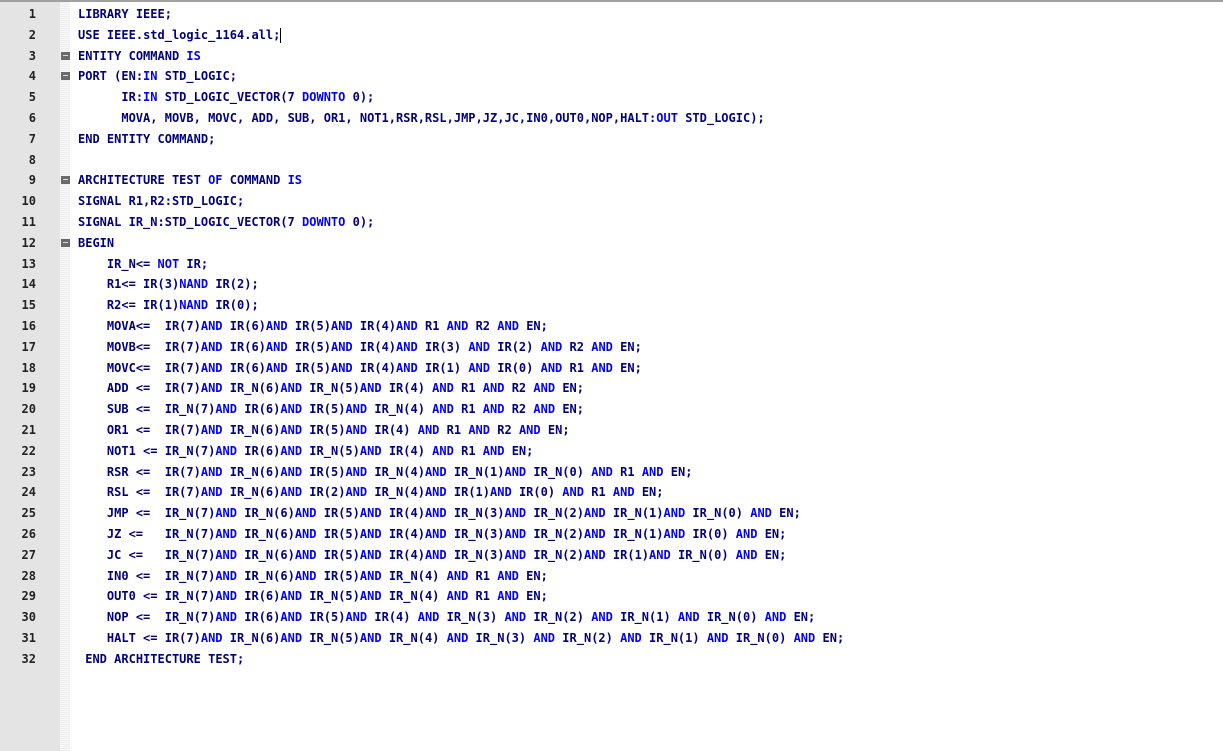 This screenshot has width=1223, height=751. What do you see at coordinates (157, 263) in the screenshot?
I see `code-text: IR_N<= NOT IR;` at bounding box center [157, 263].